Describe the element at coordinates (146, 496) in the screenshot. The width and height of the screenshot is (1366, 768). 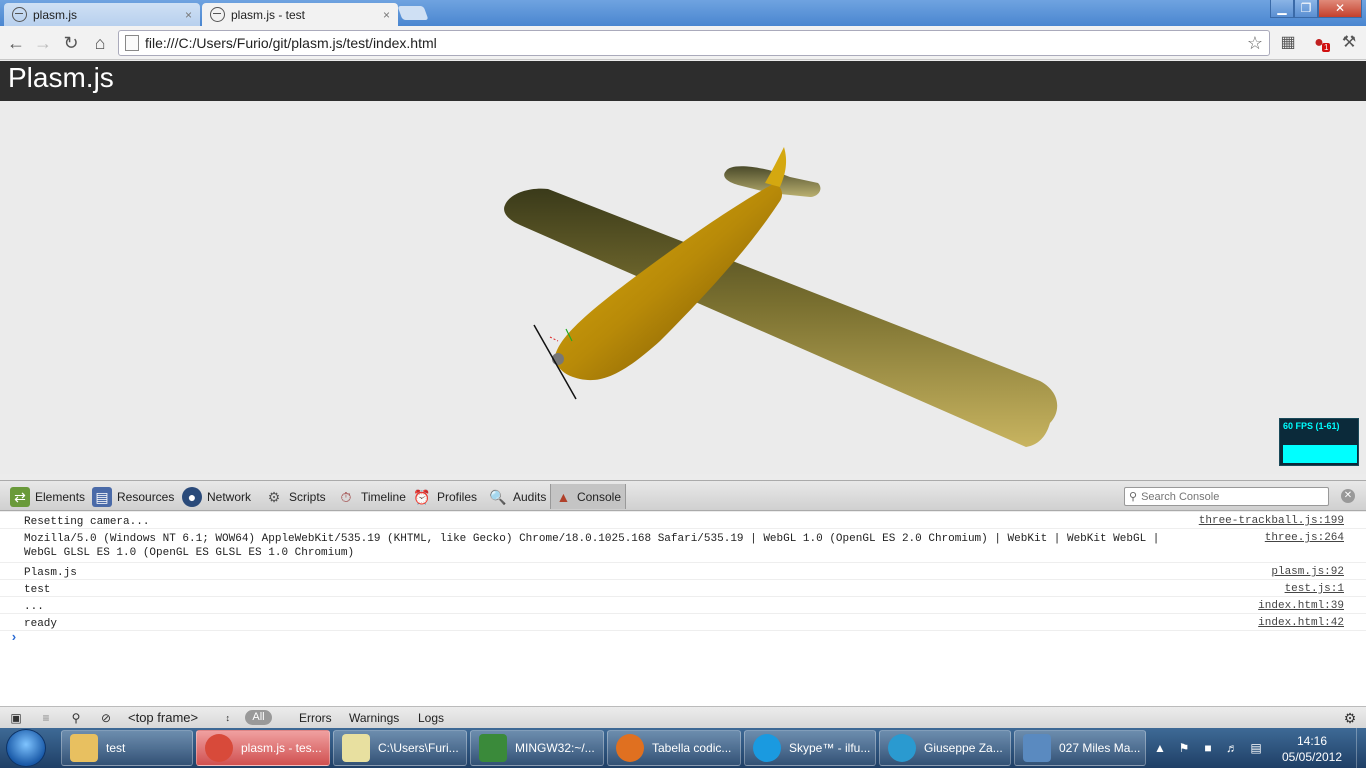
I see `tab-label: Resources` at that location.